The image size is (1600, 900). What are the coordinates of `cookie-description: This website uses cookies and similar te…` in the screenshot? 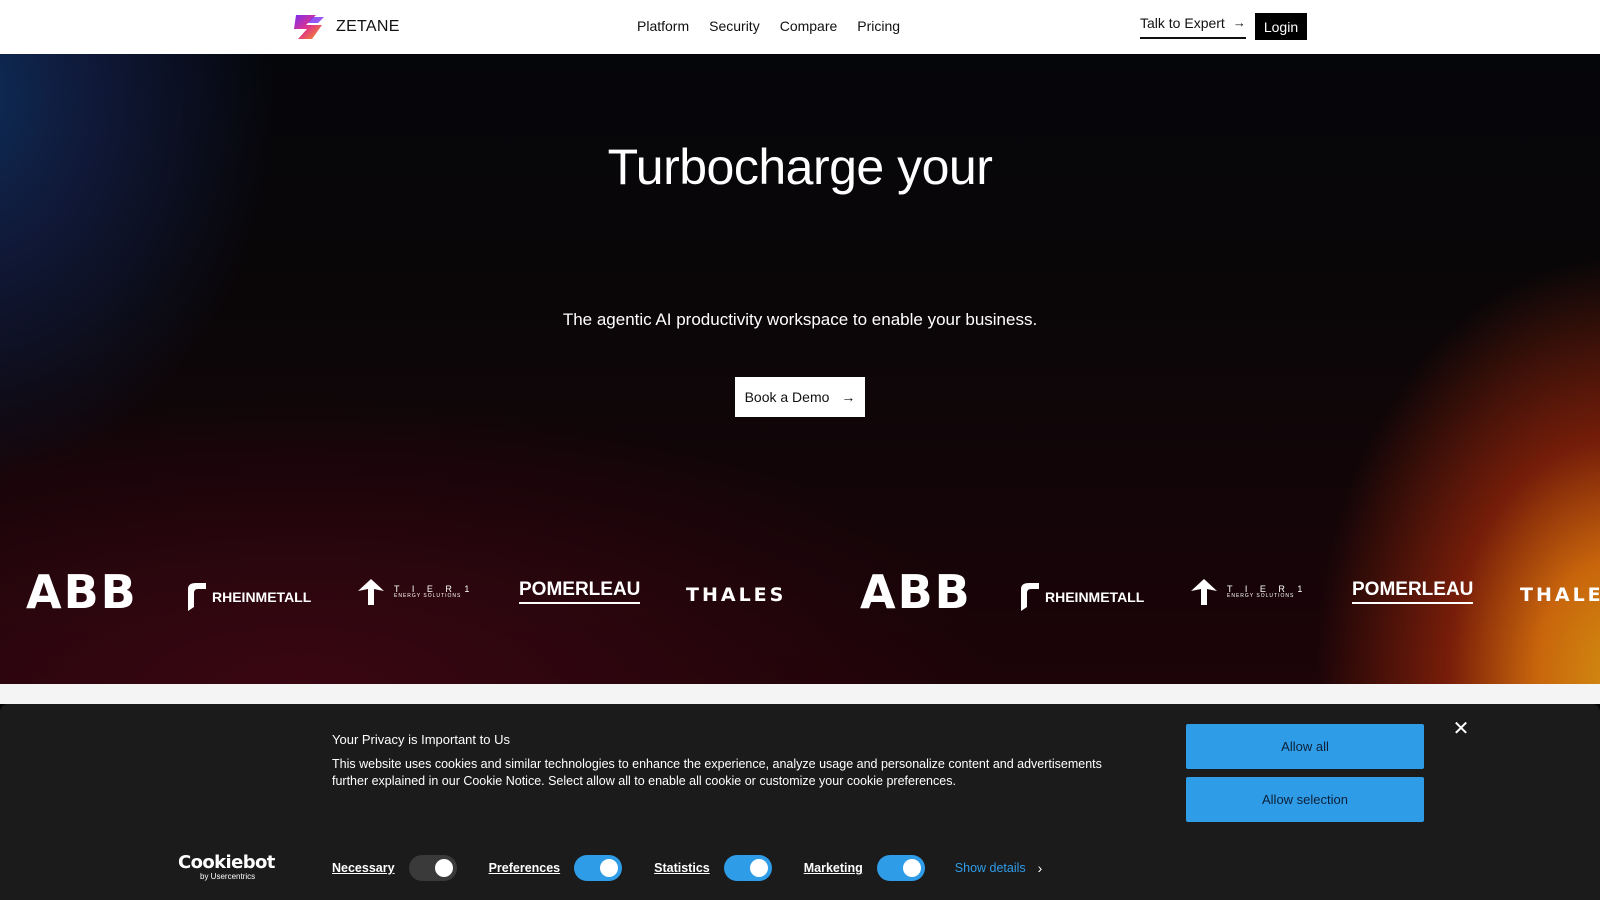 It's located at (717, 772).